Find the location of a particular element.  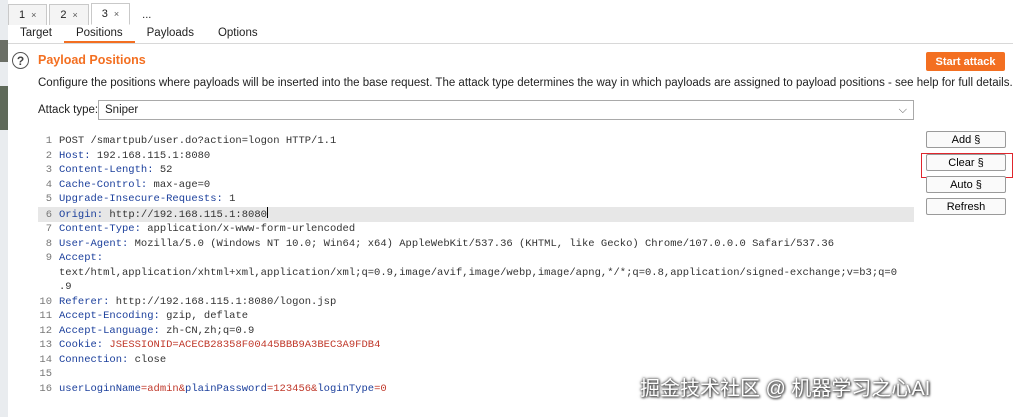

request-line: 9 Accept: is located at coordinates (74, 258).